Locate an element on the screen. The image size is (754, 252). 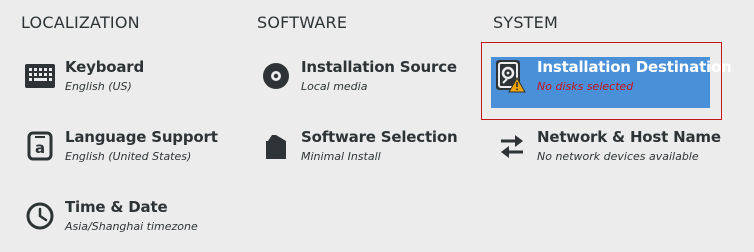
software-selection-title: Software Selection is located at coordinates (379, 137).